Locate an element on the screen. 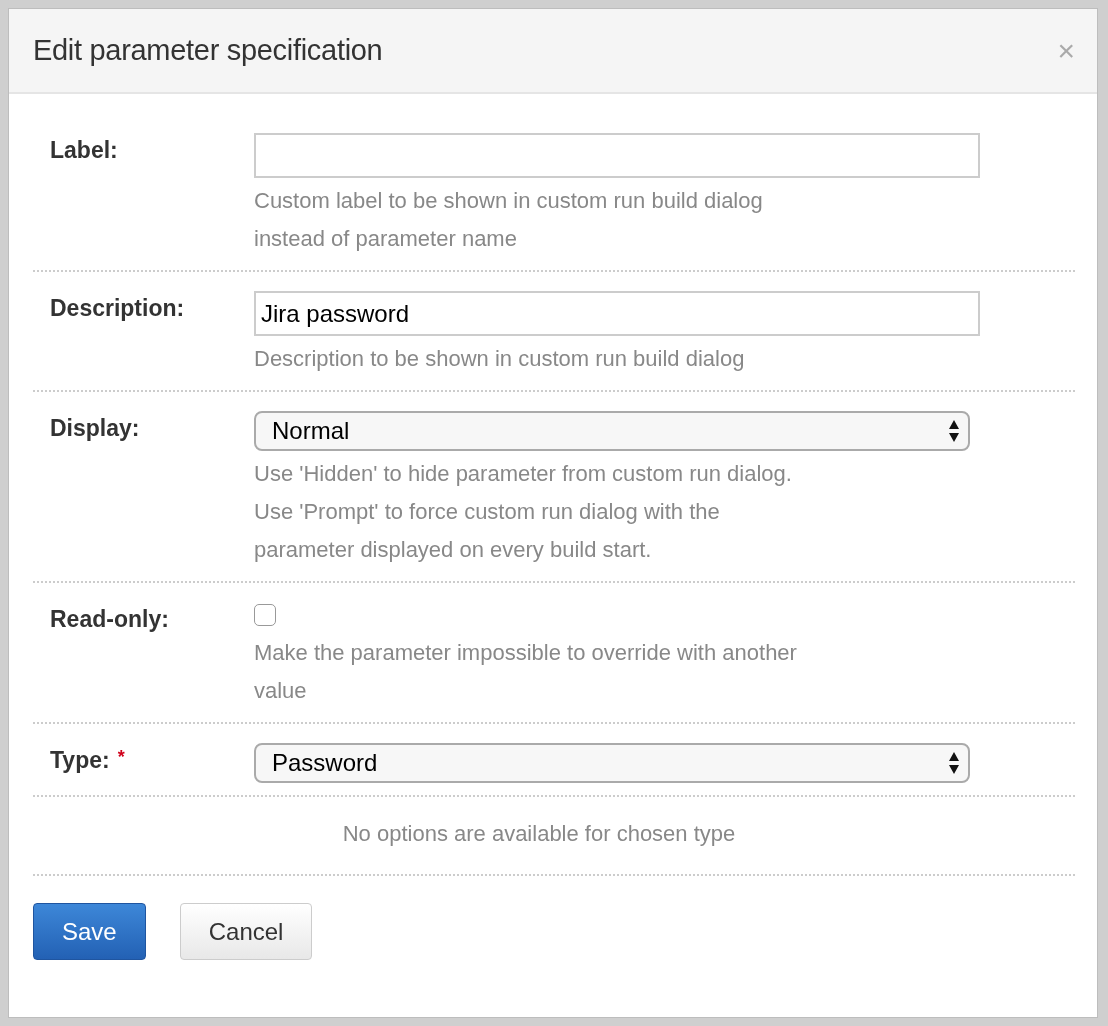  text-field is located at coordinates (617, 155).